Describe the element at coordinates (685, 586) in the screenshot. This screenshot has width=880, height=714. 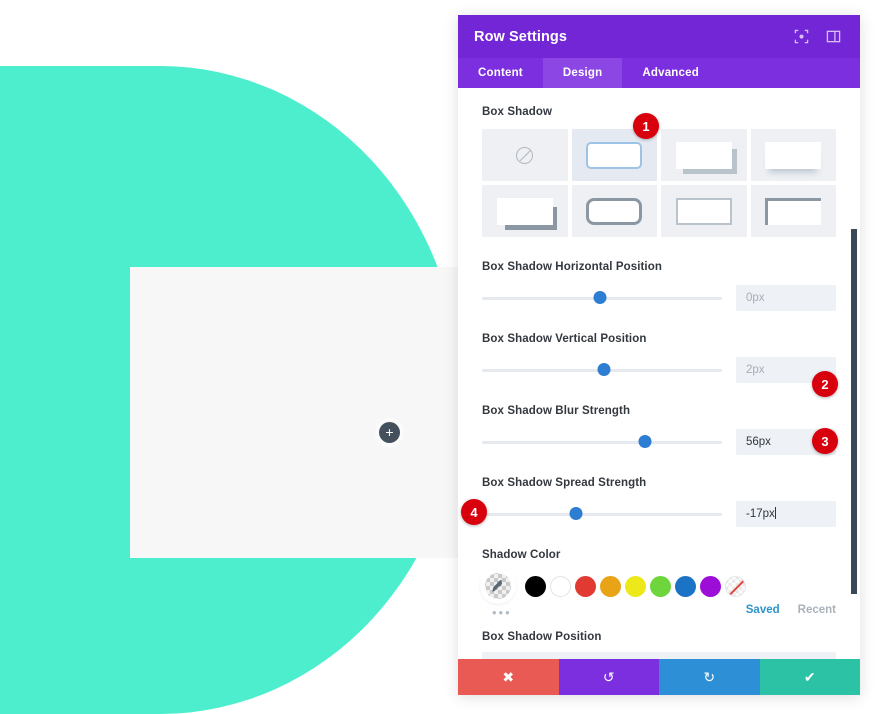
I see `swatch-blue` at that location.